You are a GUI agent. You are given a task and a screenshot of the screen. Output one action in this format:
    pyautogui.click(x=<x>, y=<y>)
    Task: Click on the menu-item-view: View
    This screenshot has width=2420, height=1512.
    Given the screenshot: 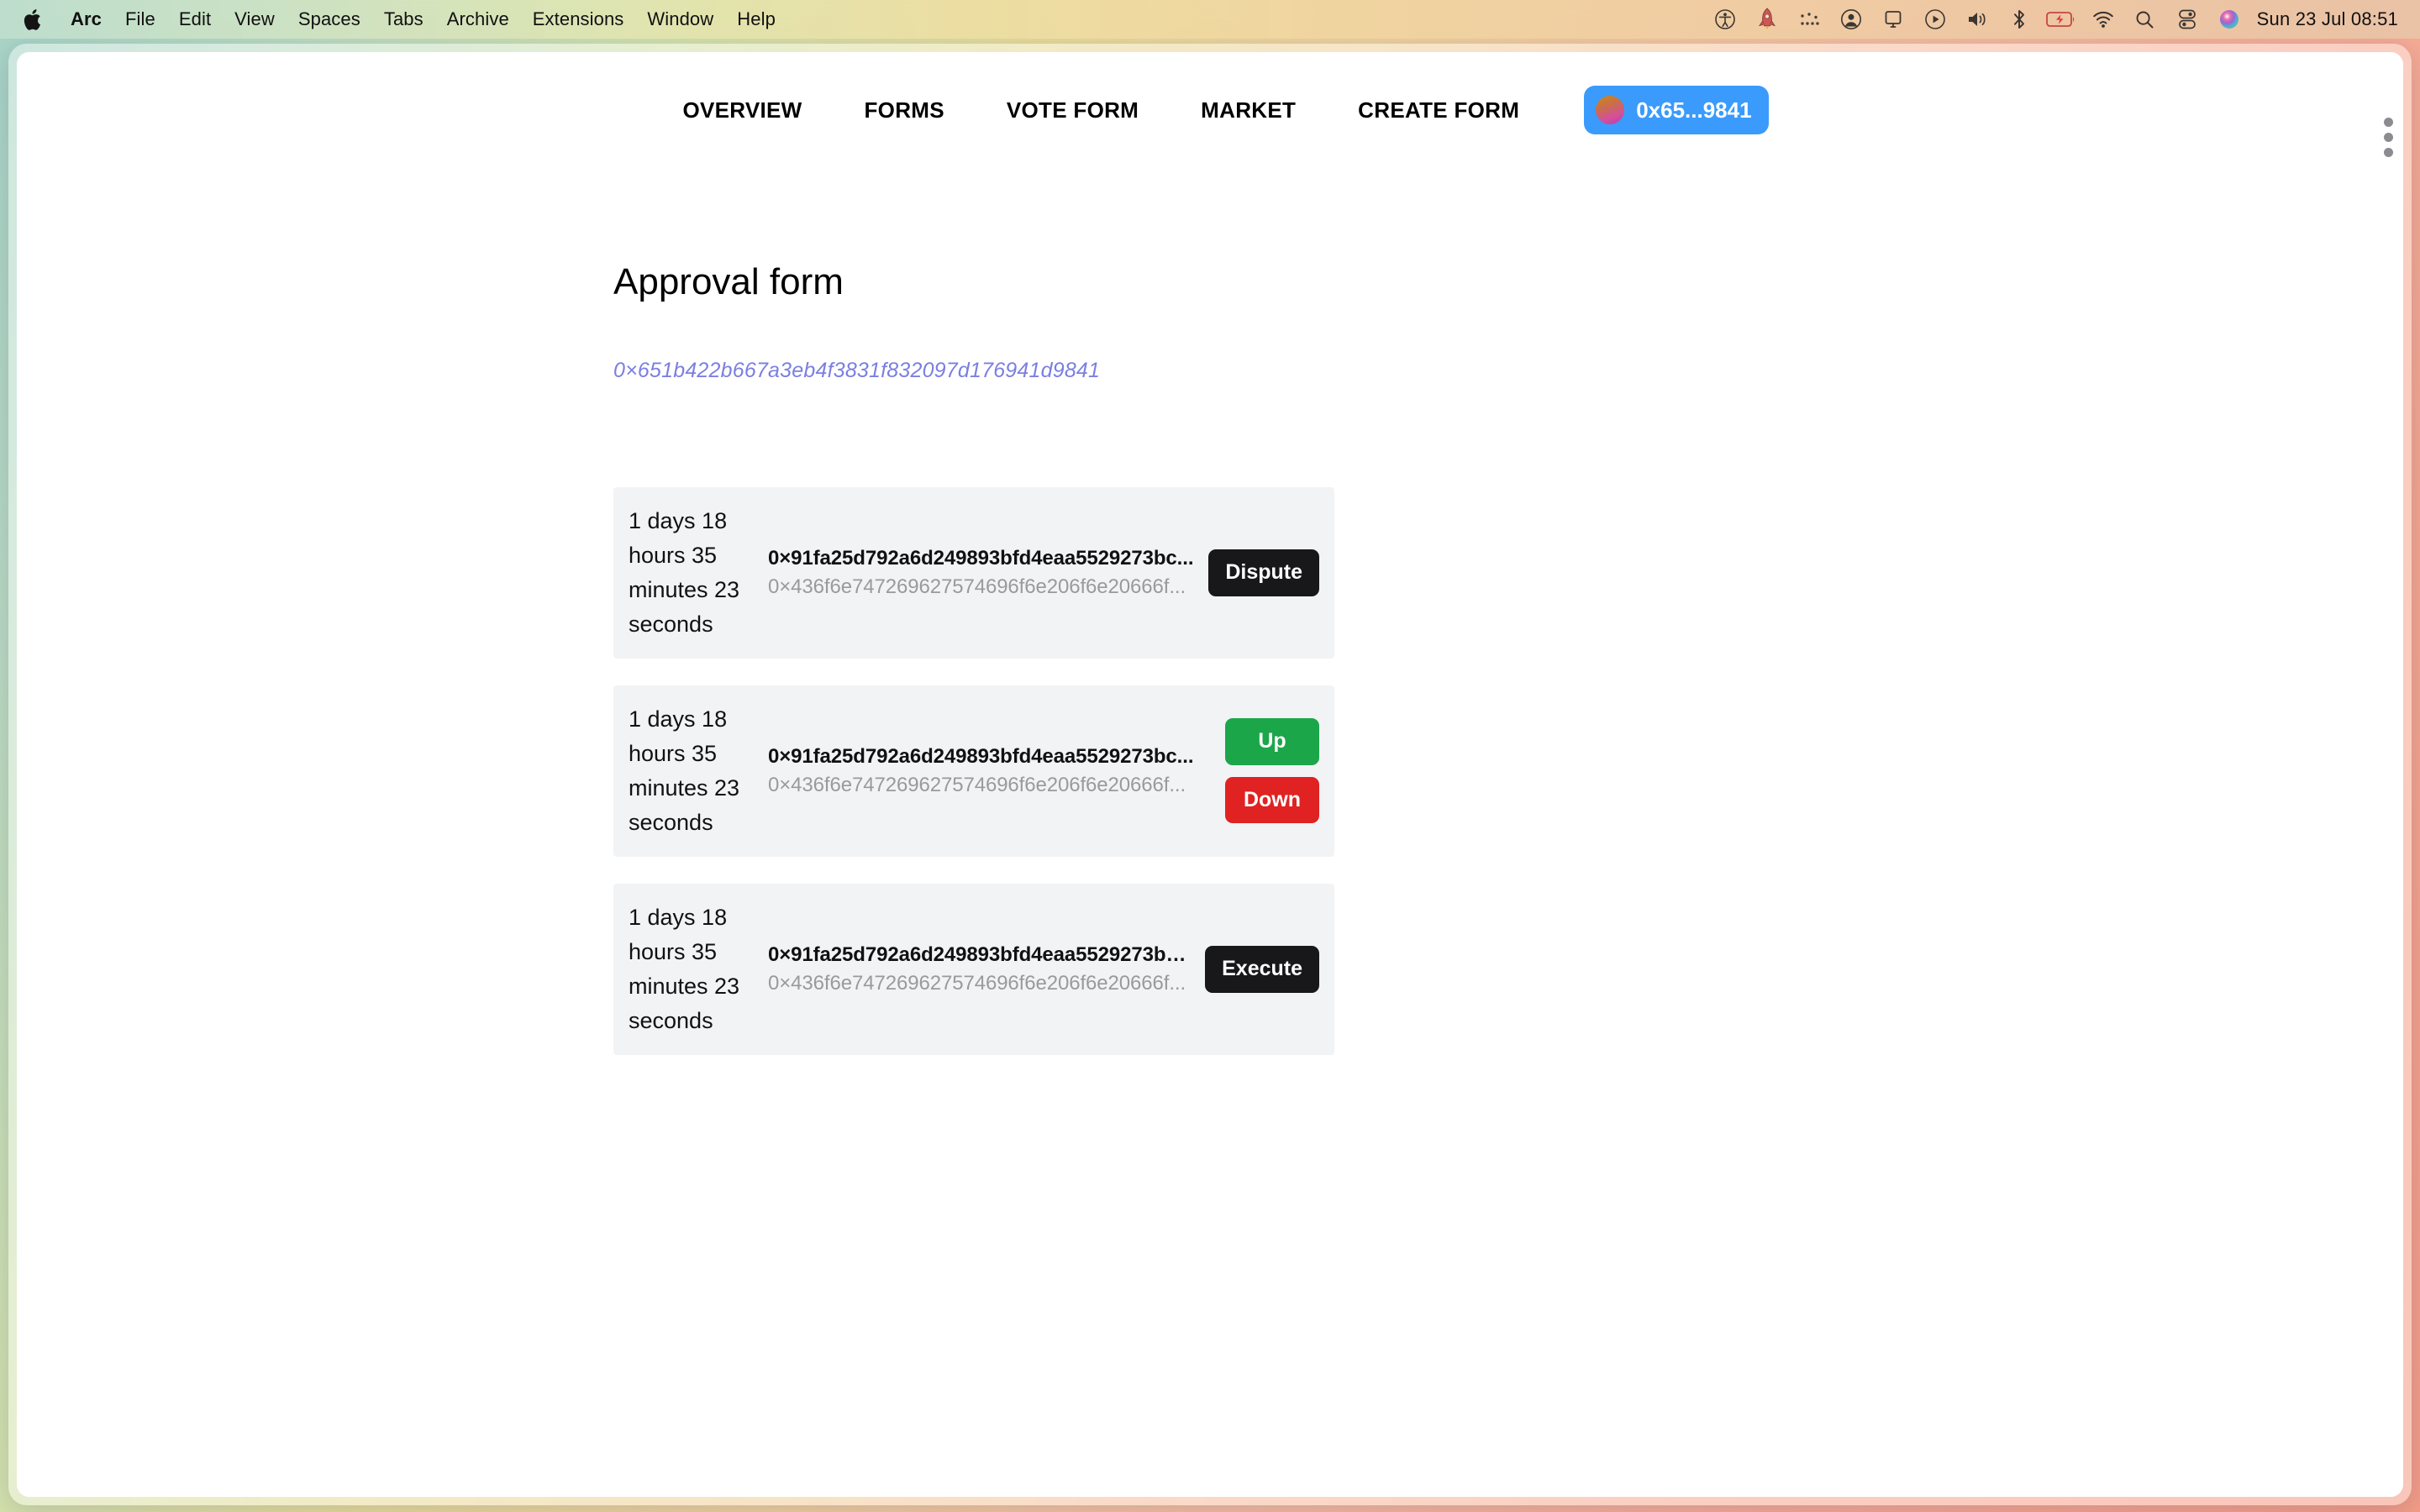 What is the action you would take?
    pyautogui.click(x=255, y=19)
    